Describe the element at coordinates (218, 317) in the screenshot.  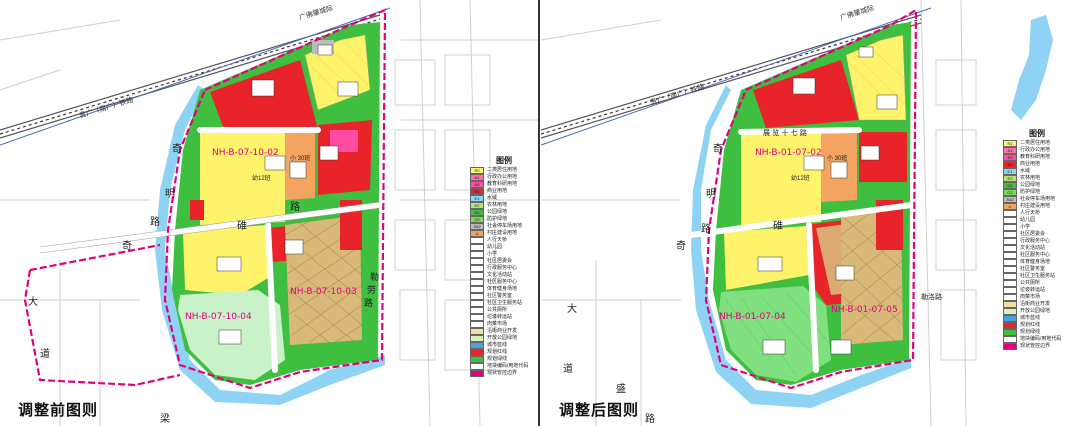
I see `plan-id-3: NH-B-07-10-04` at that location.